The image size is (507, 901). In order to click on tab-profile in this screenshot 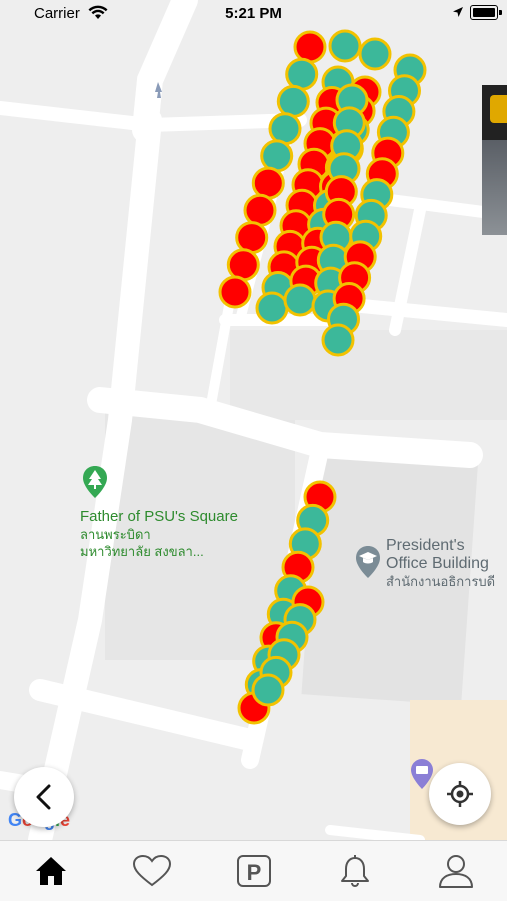, I will do `click(456, 871)`.